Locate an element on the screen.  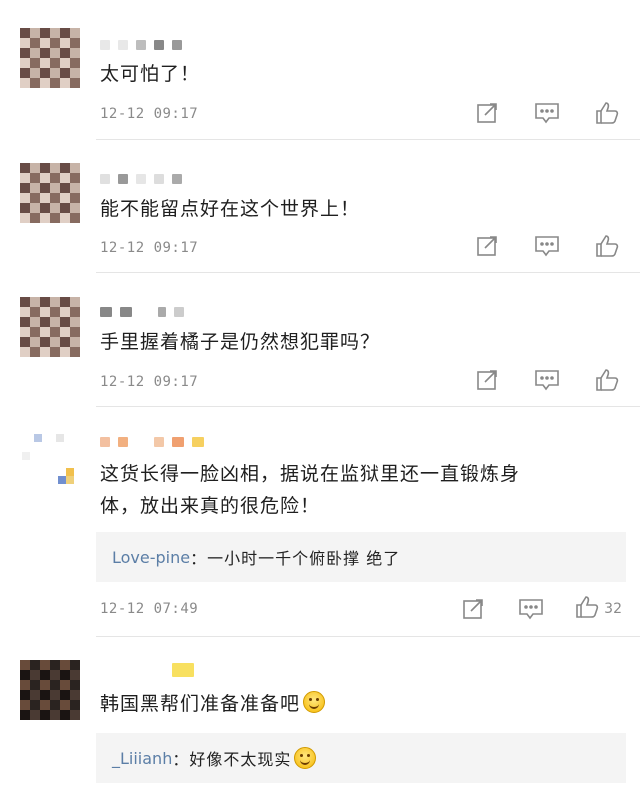
comment-actions: 32 is located at coordinates (540, 609).